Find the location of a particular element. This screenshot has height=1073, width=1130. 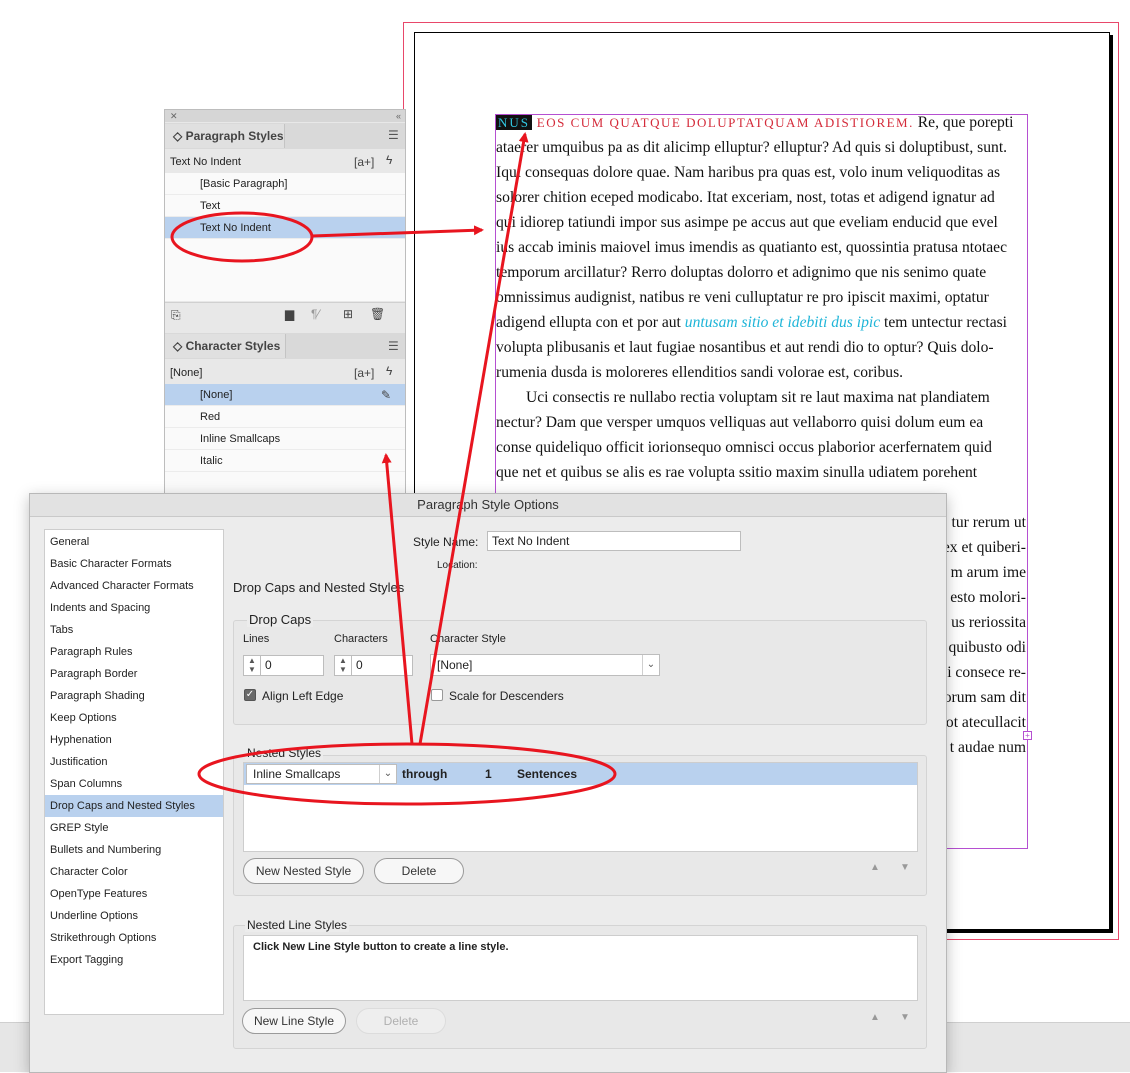

nested-style-mode: through is located at coordinates (424, 774).